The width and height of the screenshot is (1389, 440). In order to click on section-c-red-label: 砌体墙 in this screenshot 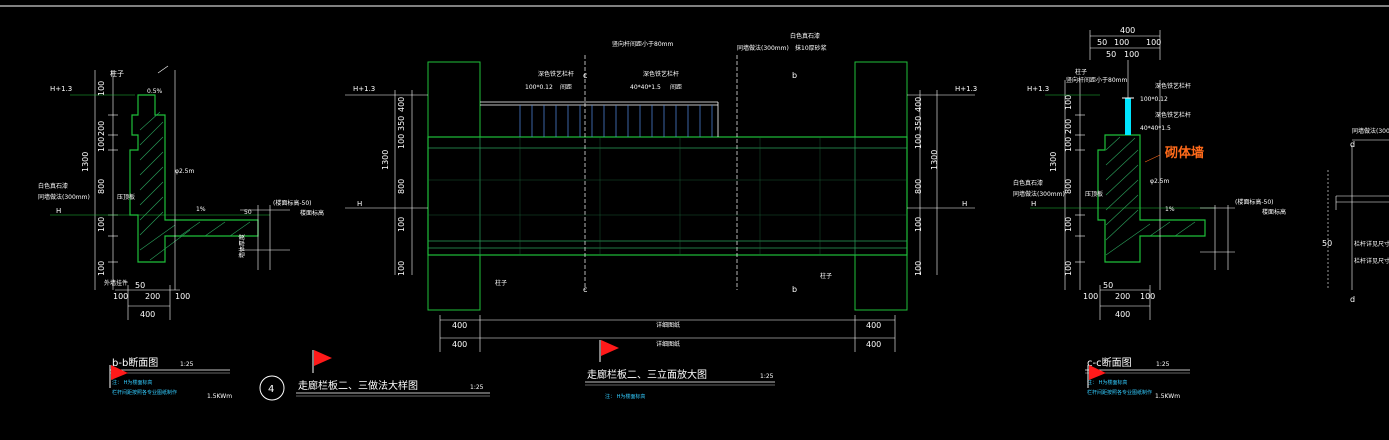, I will do `click(1184, 153)`.